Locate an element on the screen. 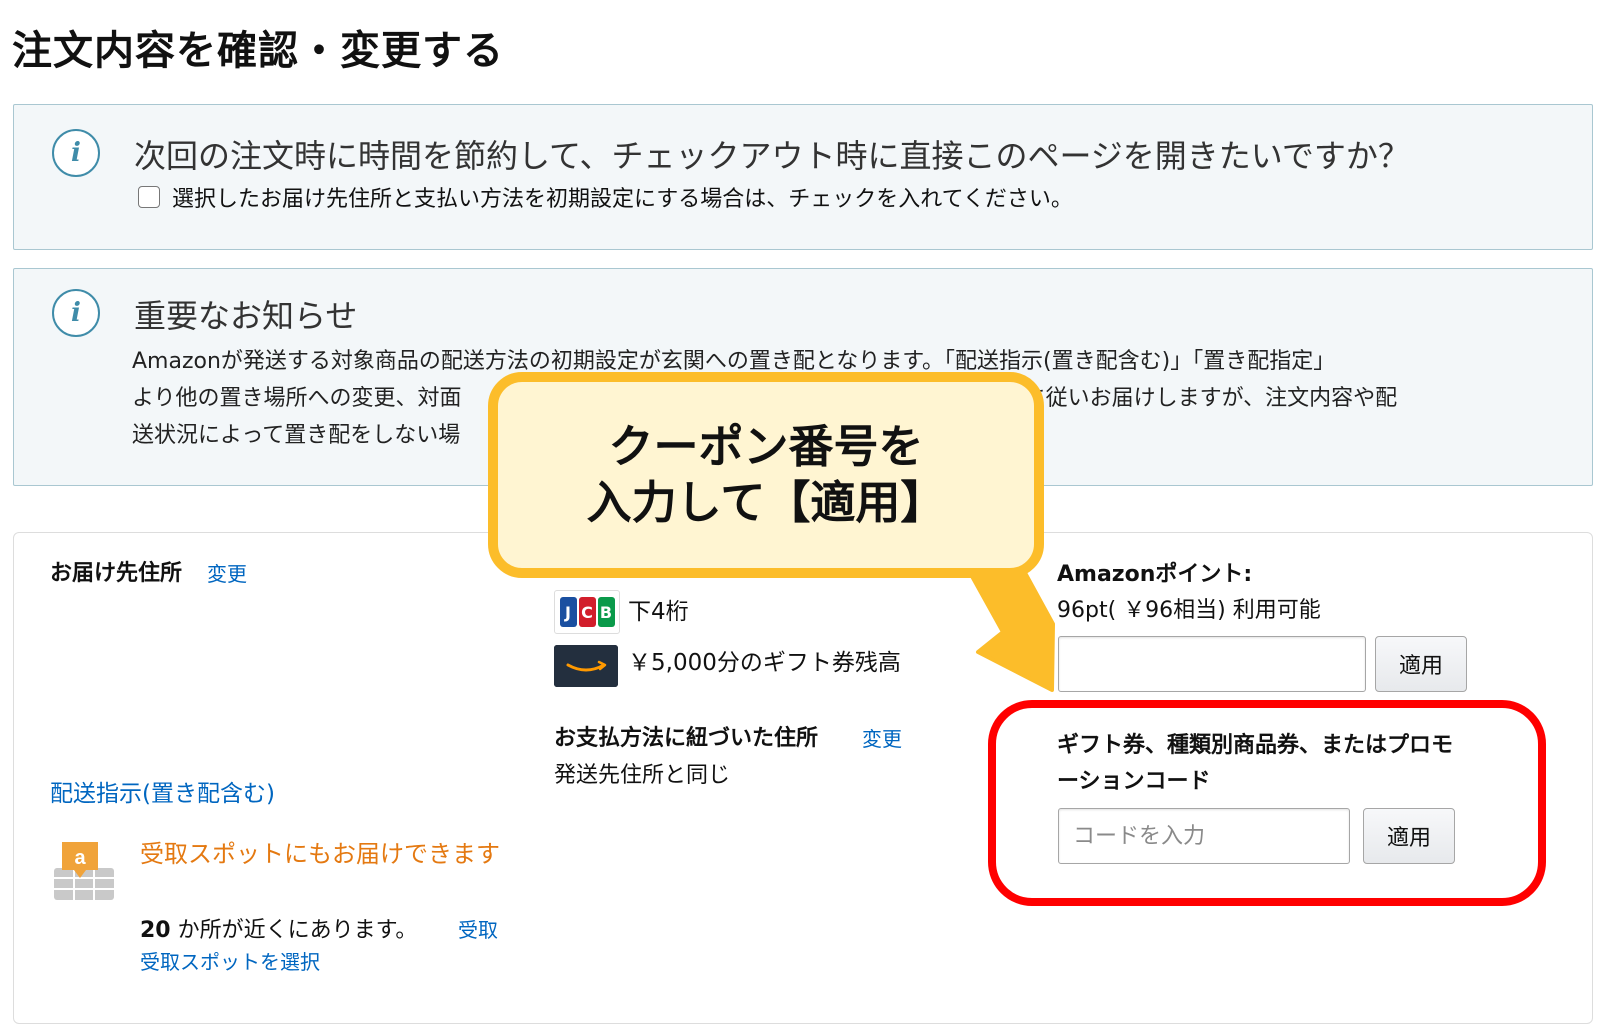 Image resolution: width=1602 pixels, height=1028 pixels. notice-line-2-start: より他の置き場所への変更、対面 is located at coordinates (297, 398).